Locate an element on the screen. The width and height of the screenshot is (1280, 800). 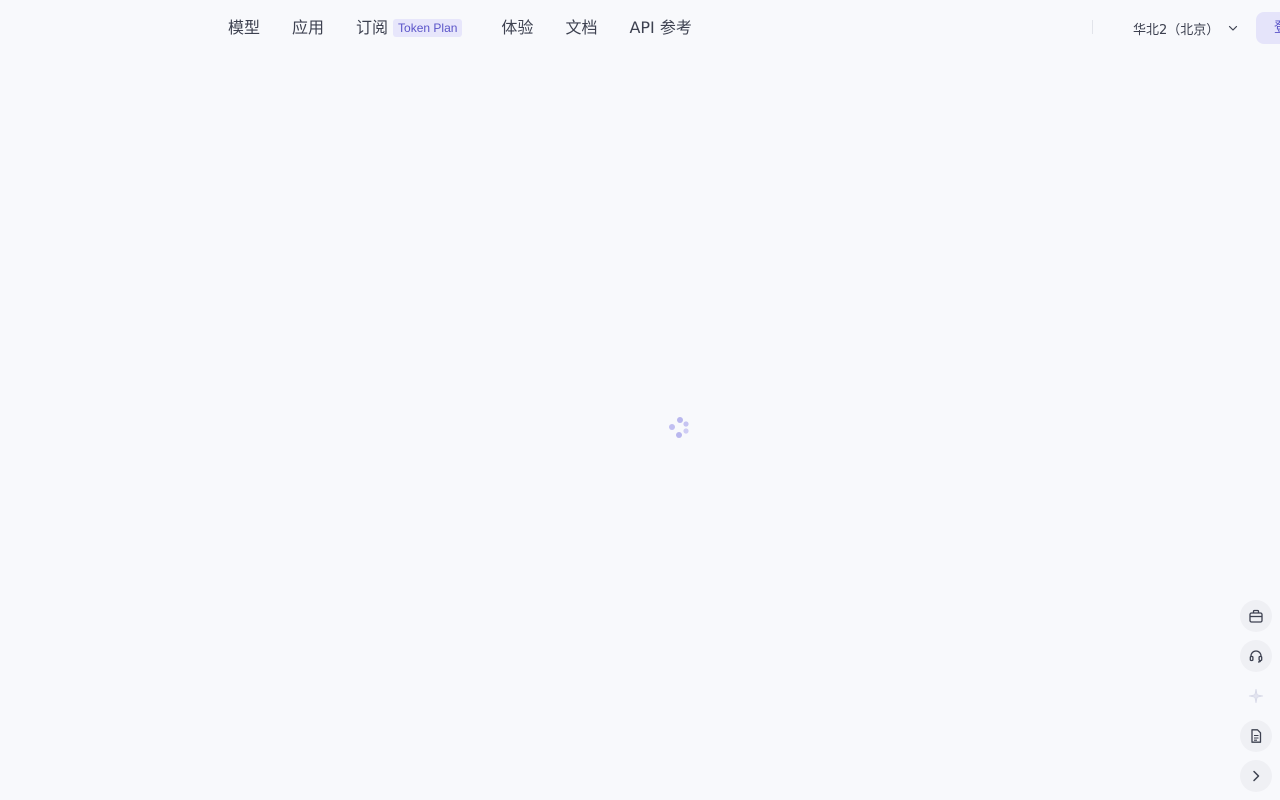
nav-item-experience: 体验 is located at coordinates (517, 28).